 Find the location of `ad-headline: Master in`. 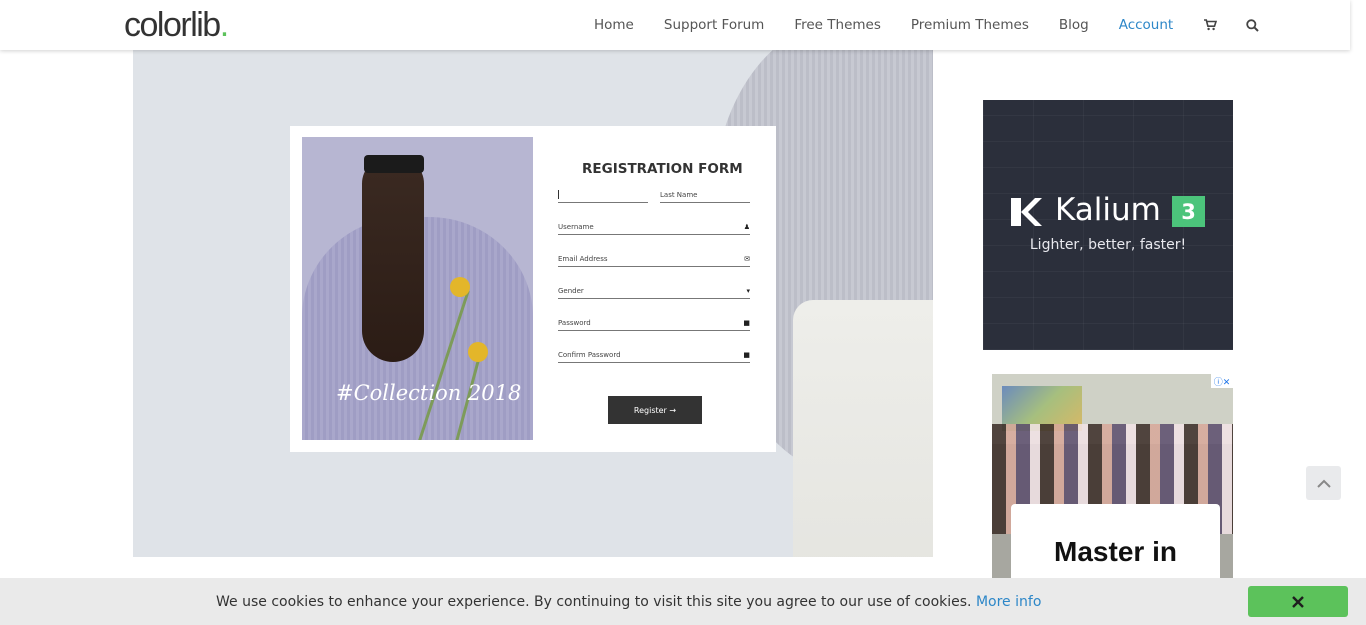

ad-headline: Master in is located at coordinates (1115, 551).